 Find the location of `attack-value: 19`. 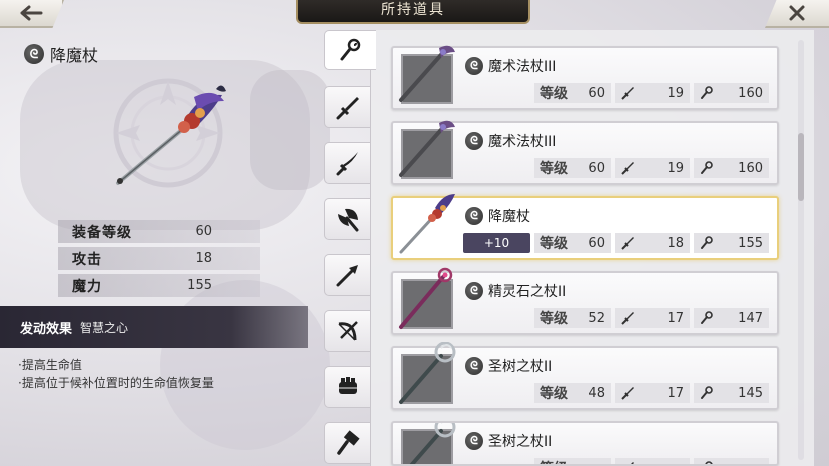

attack-value: 19 is located at coordinates (675, 168).